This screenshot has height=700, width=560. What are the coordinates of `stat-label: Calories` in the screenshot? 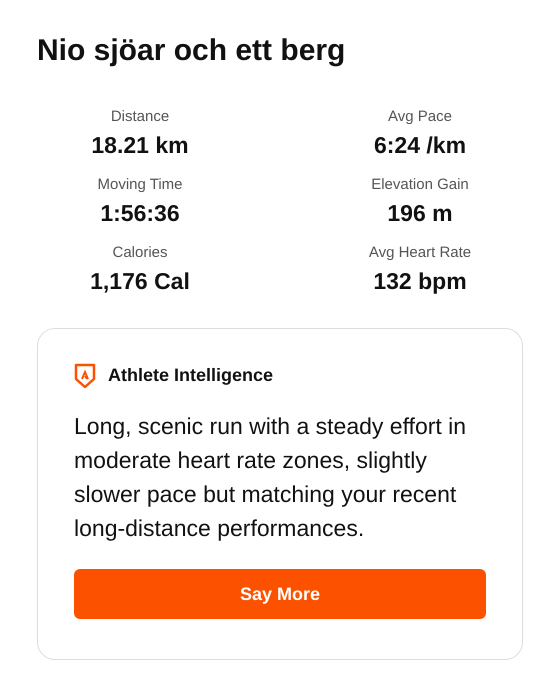 It's located at (140, 253).